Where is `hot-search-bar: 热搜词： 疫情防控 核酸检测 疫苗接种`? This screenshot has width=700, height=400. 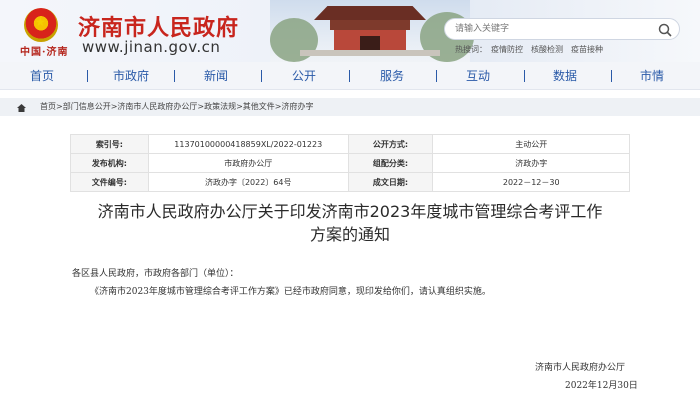 hot-search-bar: 热搜词： 疫情防控 核酸检测 疫苗接种 is located at coordinates (533, 49).